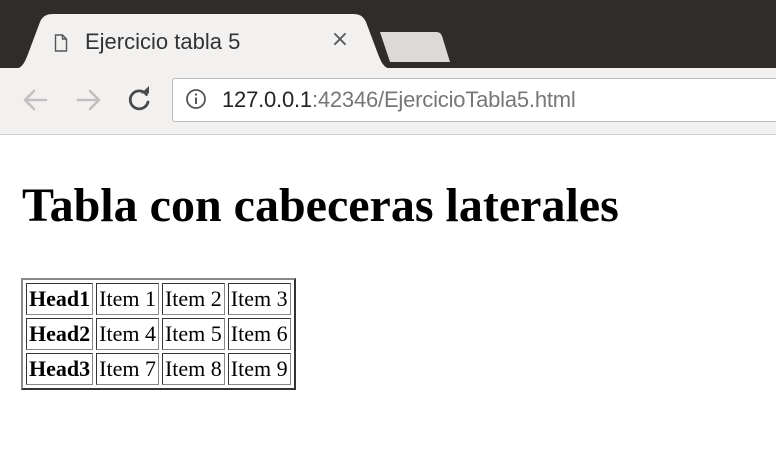 This screenshot has height=454, width=776. What do you see at coordinates (127, 334) in the screenshot?
I see `table-cell: Item 4` at bounding box center [127, 334].